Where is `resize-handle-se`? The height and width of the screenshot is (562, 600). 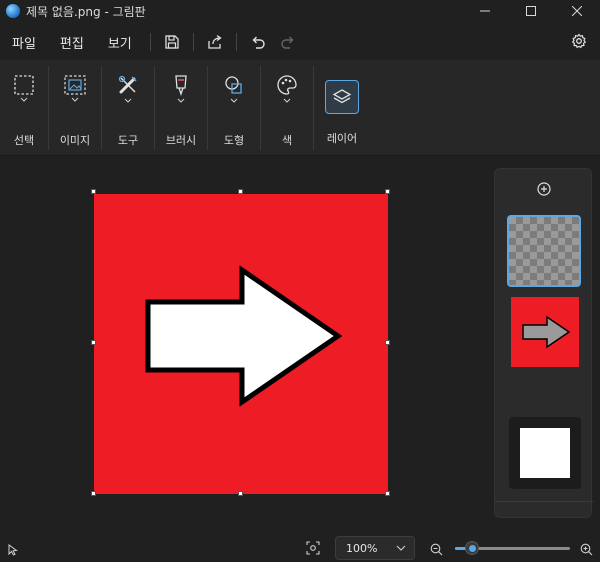 resize-handle-se is located at coordinates (387, 493).